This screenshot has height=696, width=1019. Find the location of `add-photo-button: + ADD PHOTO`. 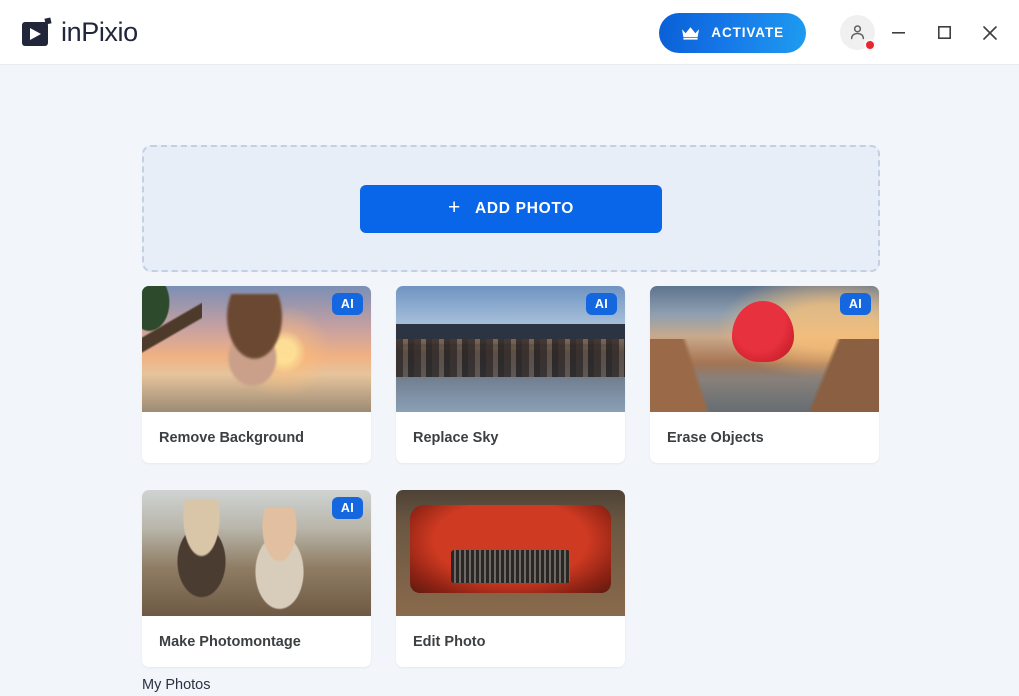

add-photo-button: + ADD PHOTO is located at coordinates (511, 208).